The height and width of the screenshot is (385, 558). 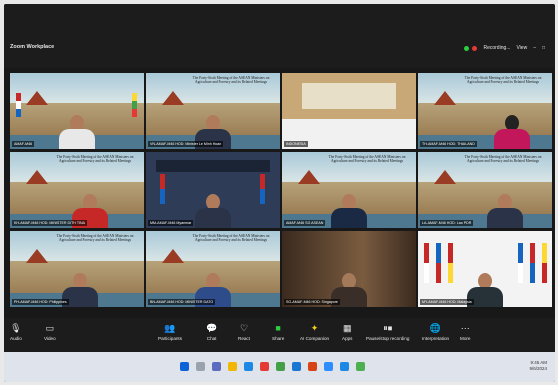 What do you see at coordinates (264, 366) in the screenshot?
I see `app-icon` at bounding box center [264, 366].